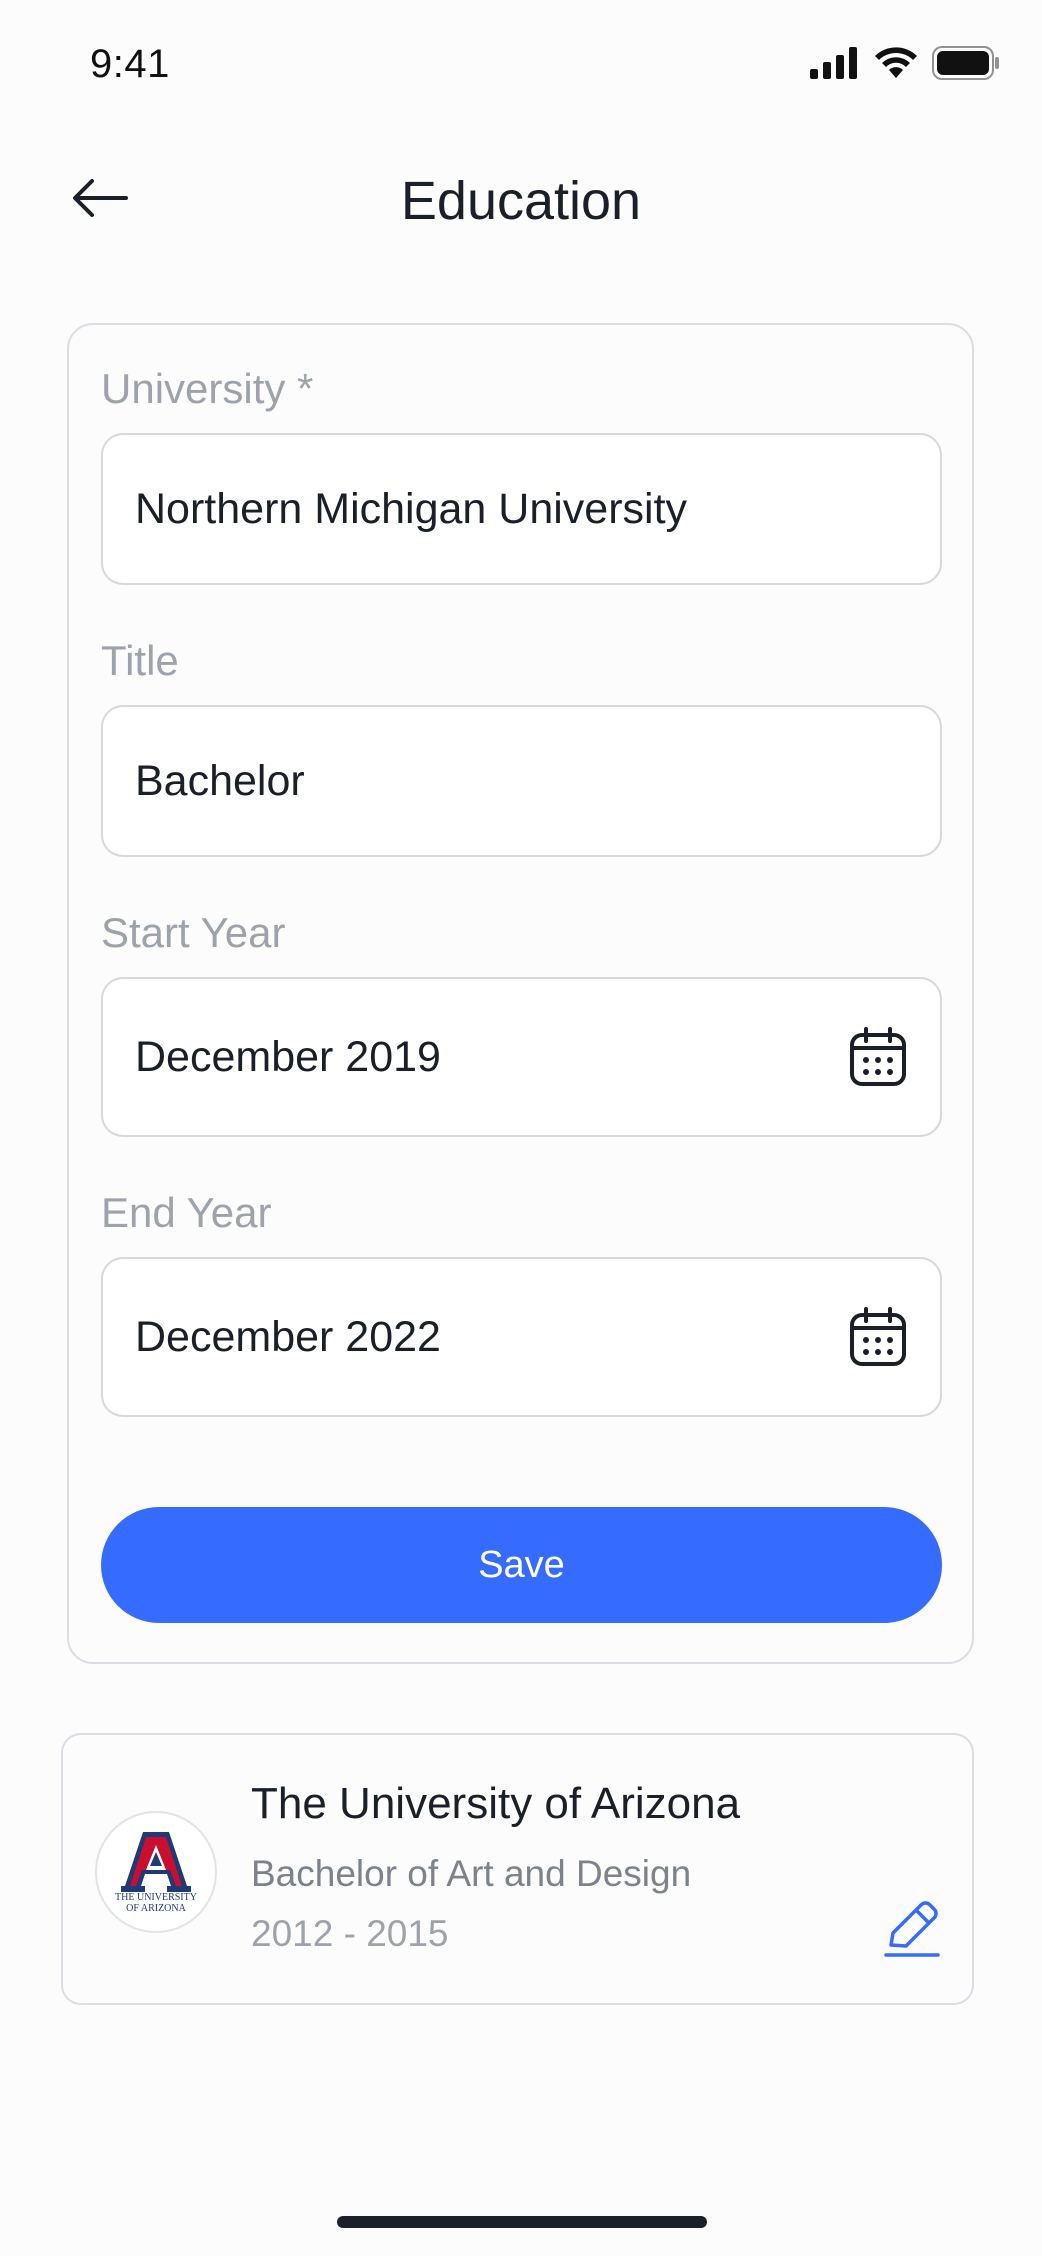 Image resolution: width=1042 pixels, height=2256 pixels. I want to click on university-name: The University of Arizona, so click(496, 1803).